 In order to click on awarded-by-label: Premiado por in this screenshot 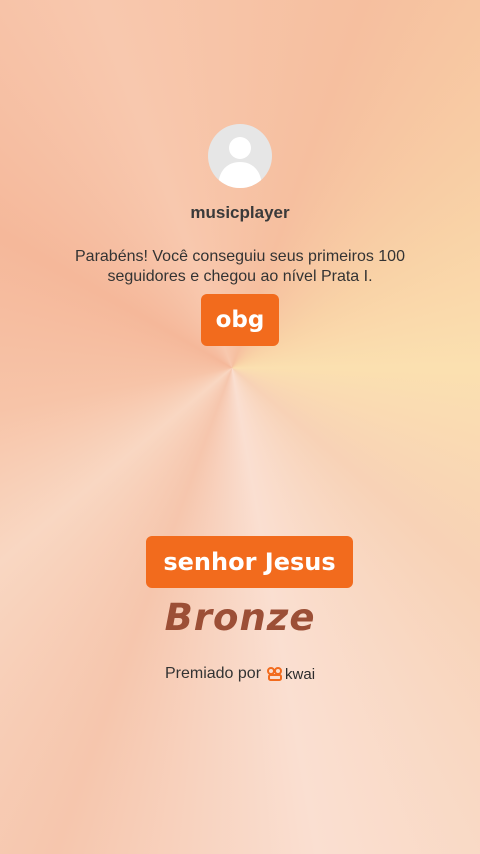, I will do `click(213, 673)`.